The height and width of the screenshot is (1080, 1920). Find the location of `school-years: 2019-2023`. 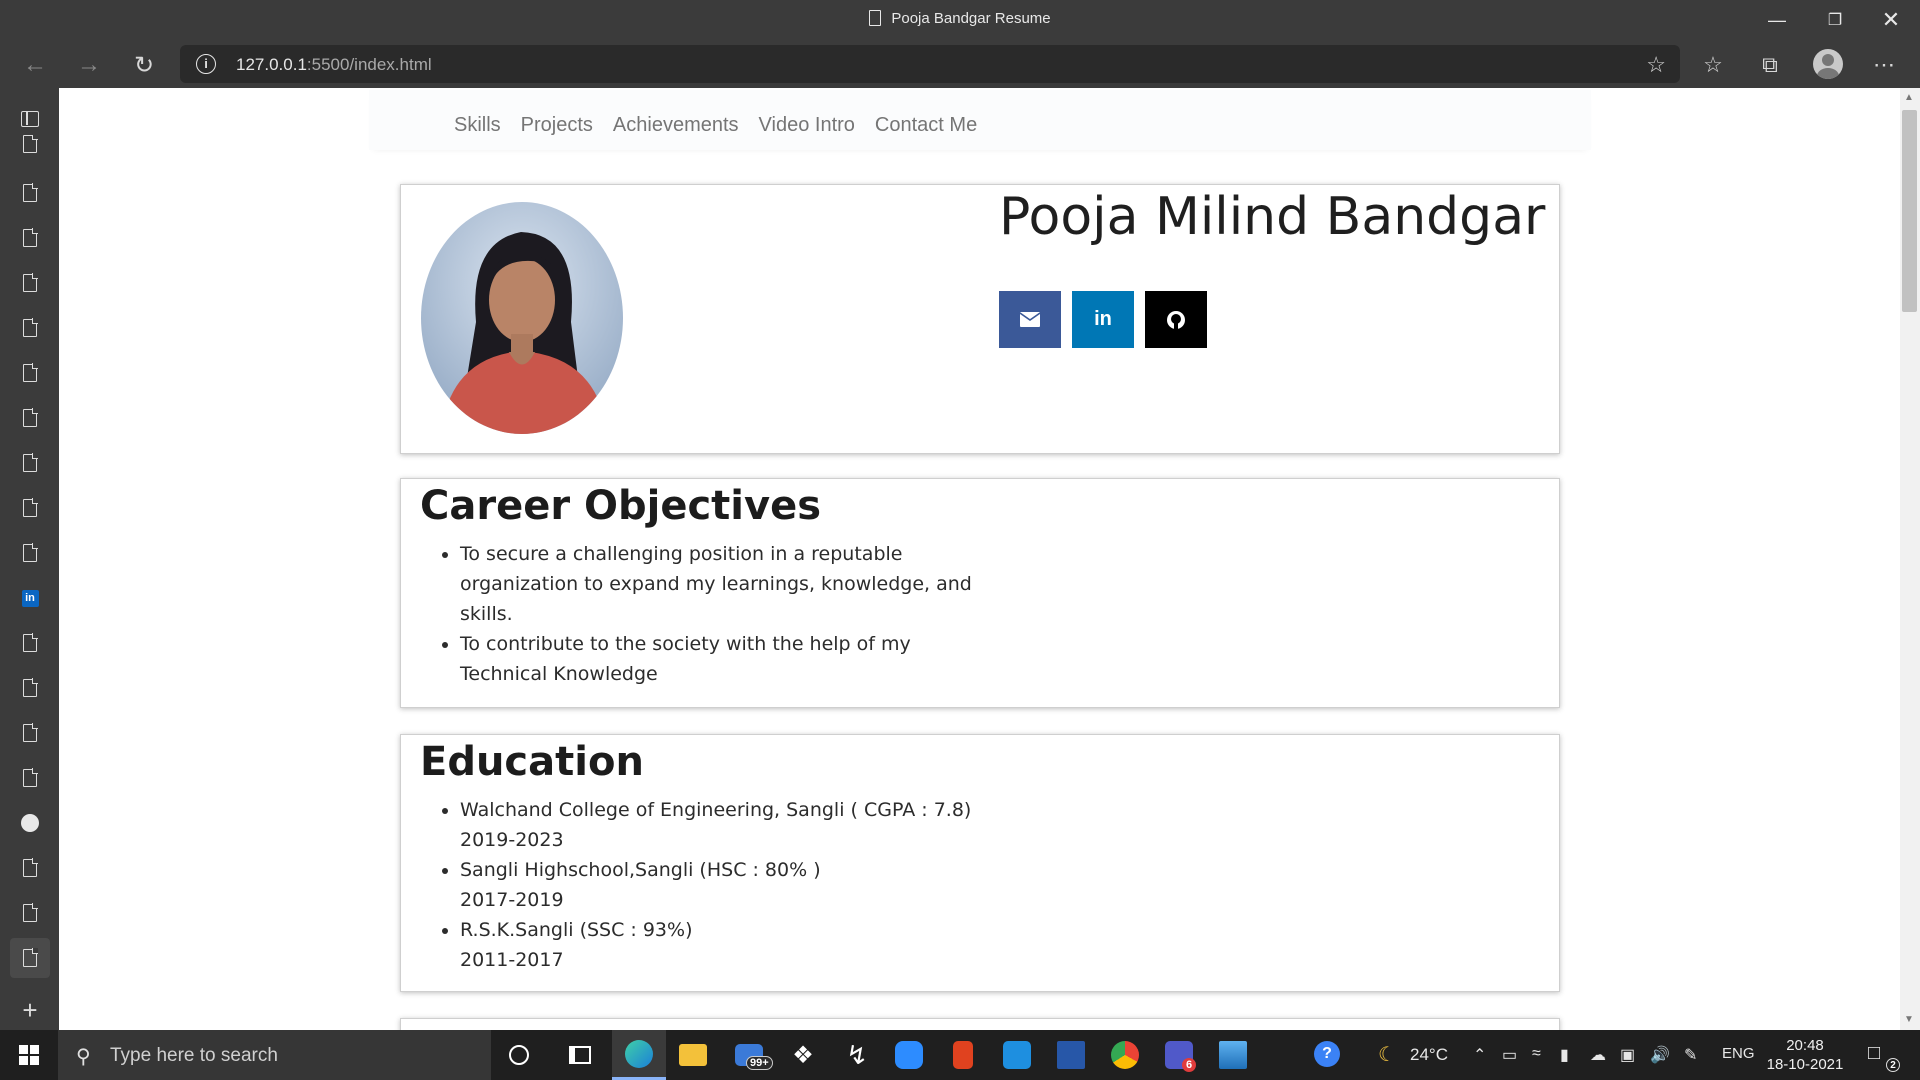

school-years: 2019-2023 is located at coordinates (512, 840).